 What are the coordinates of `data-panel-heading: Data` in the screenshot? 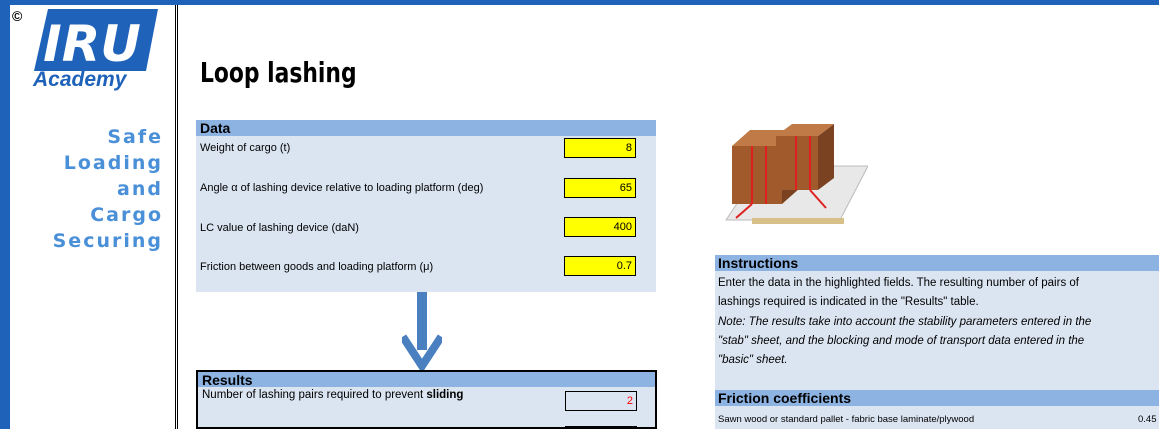 It's located at (426, 128).